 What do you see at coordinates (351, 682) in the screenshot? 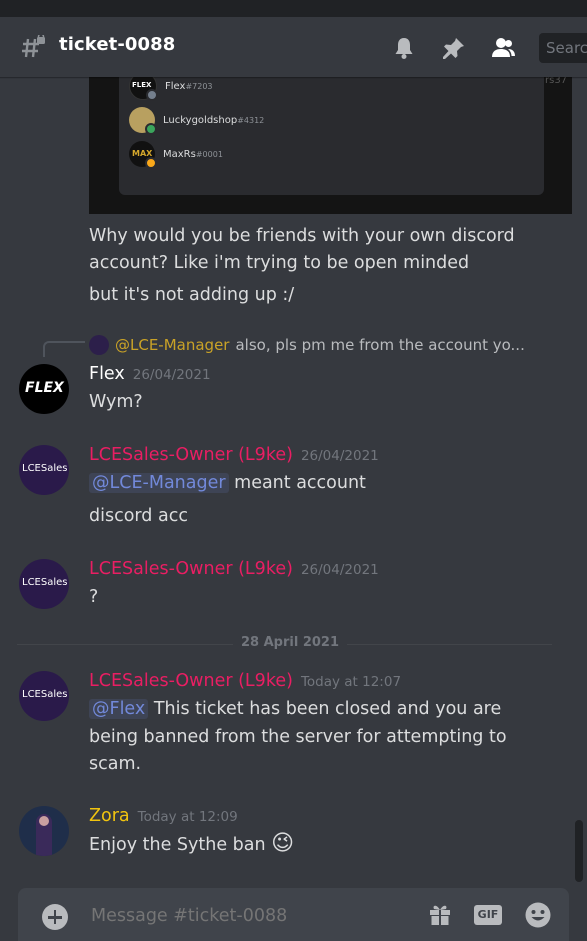
I see `timestamp: Today at 12:07` at bounding box center [351, 682].